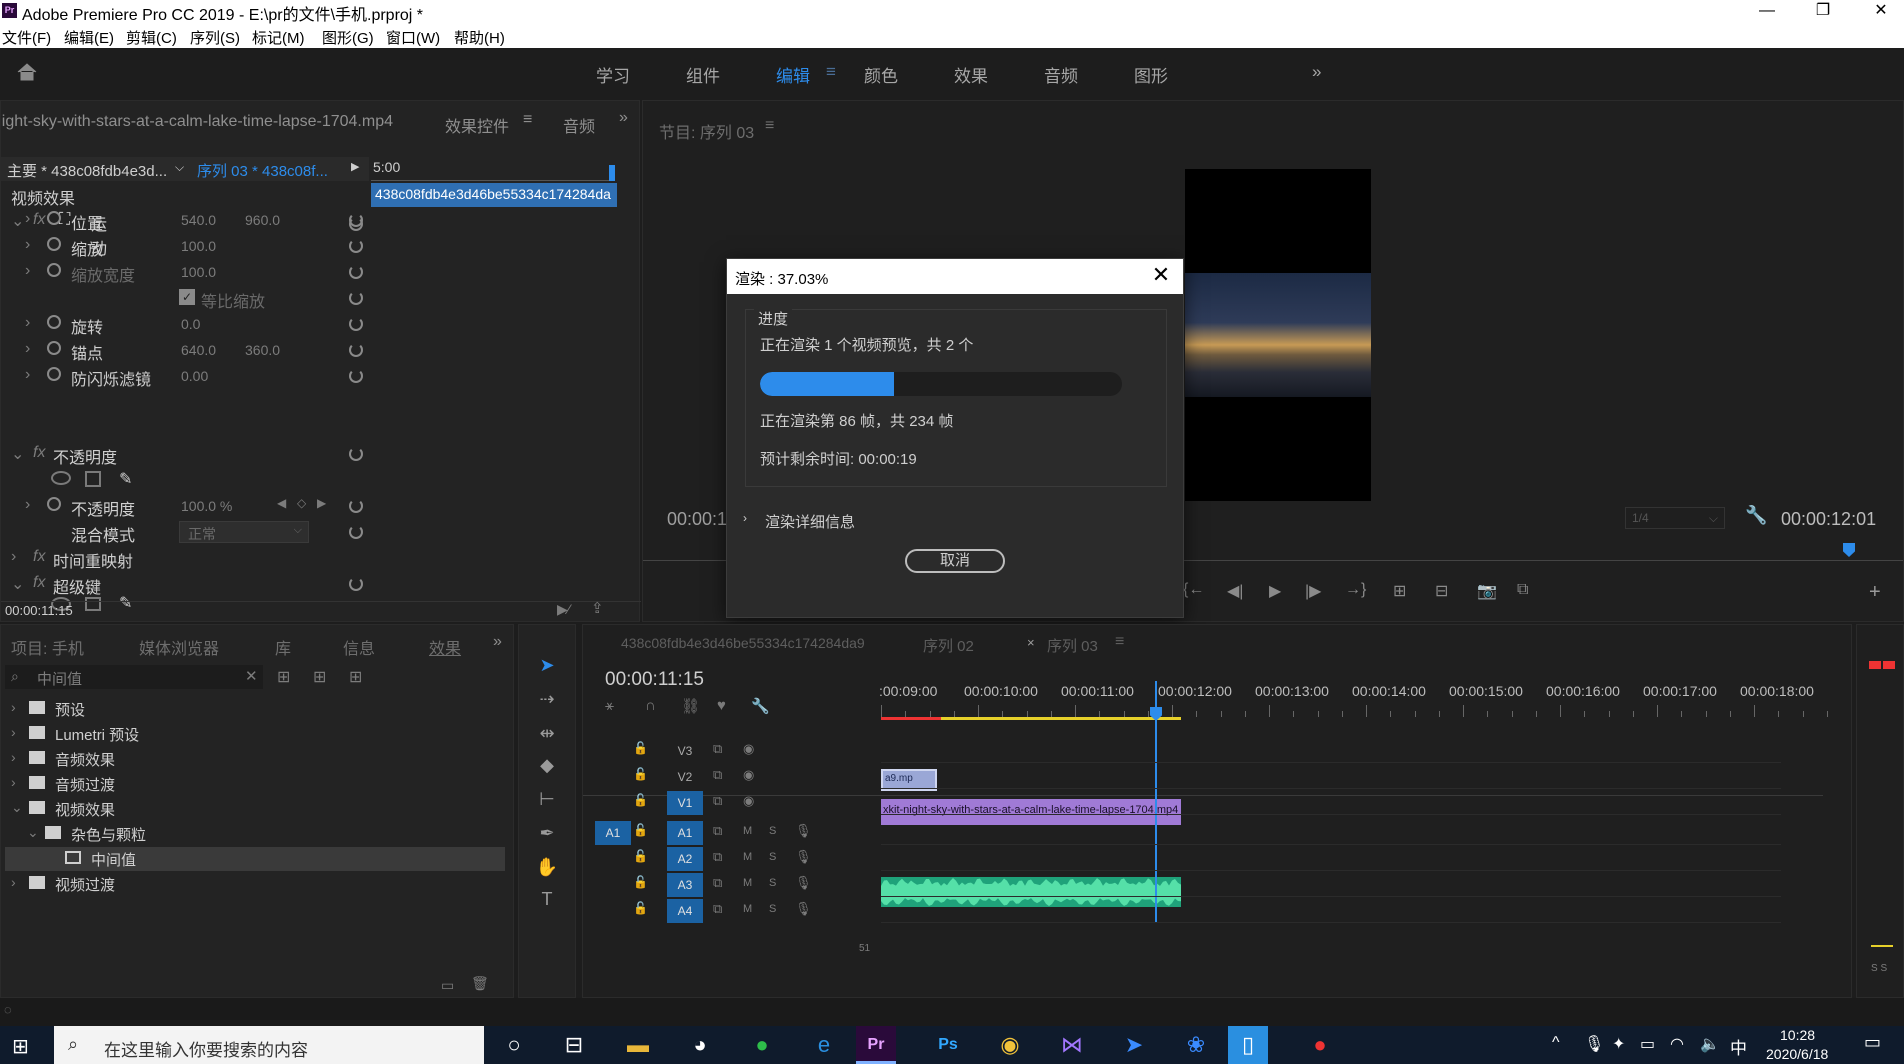  I want to click on track-select-tool-icon: ⇢, so click(547, 701).